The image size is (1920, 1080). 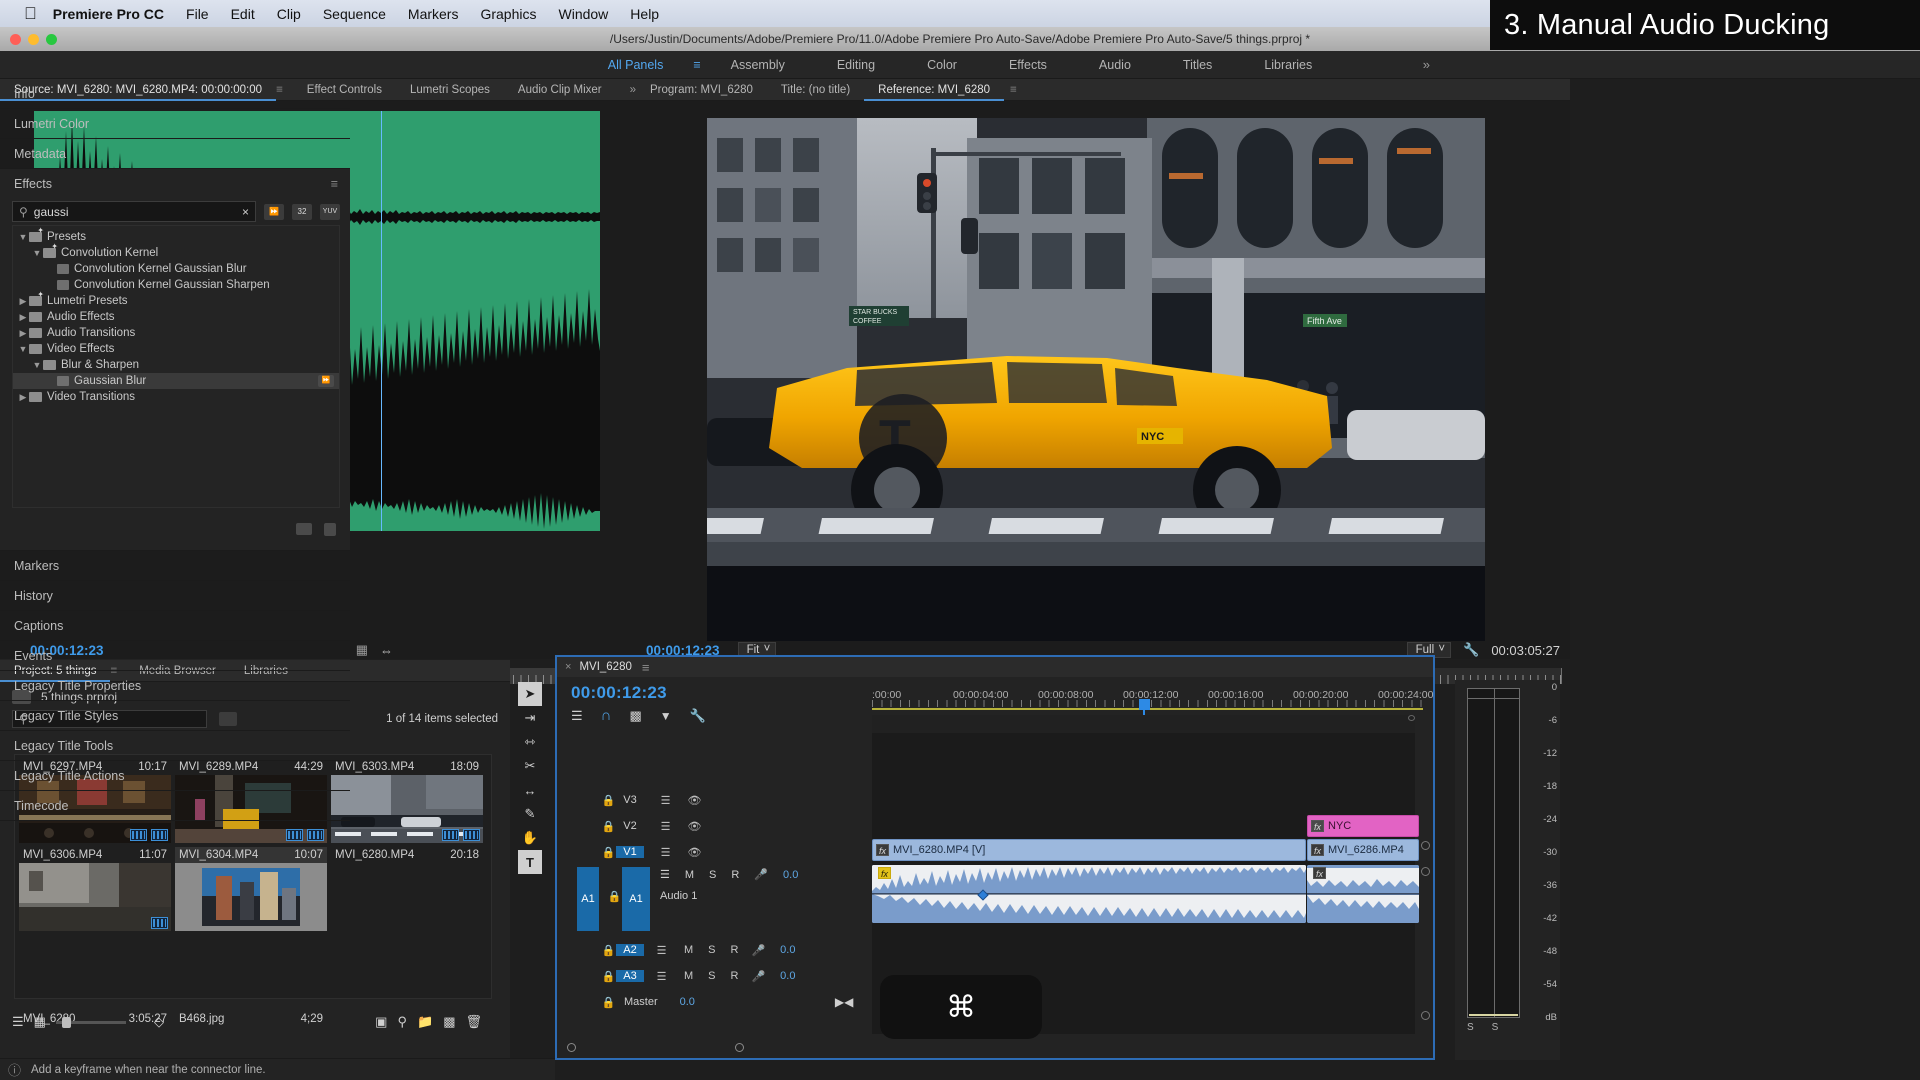 What do you see at coordinates (407, 889) in the screenshot?
I see `list-item: MVI_6280.MP4 20:18` at bounding box center [407, 889].